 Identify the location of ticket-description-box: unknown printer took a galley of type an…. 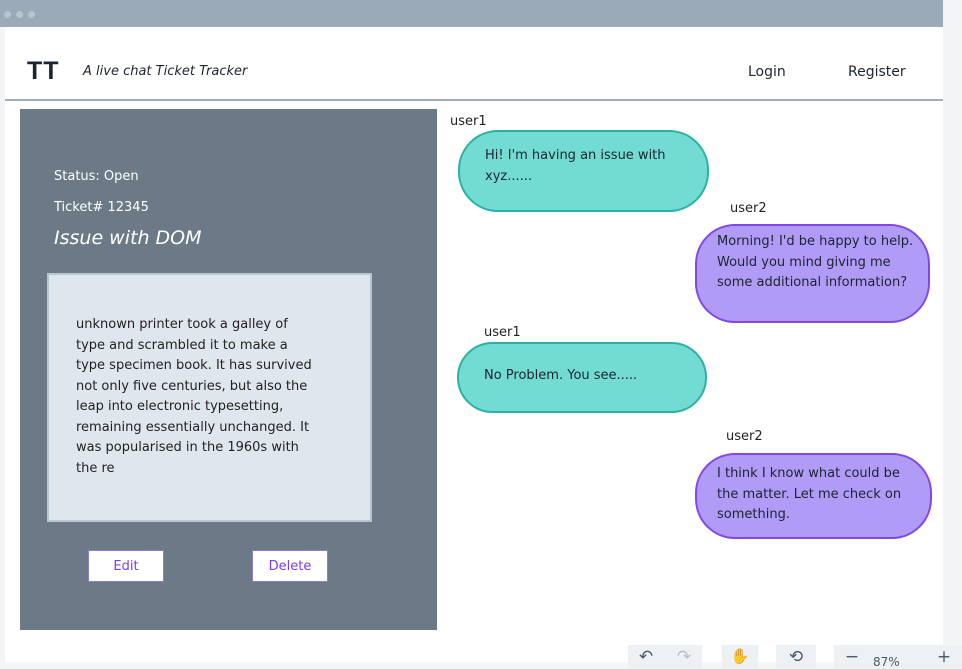
(209, 397).